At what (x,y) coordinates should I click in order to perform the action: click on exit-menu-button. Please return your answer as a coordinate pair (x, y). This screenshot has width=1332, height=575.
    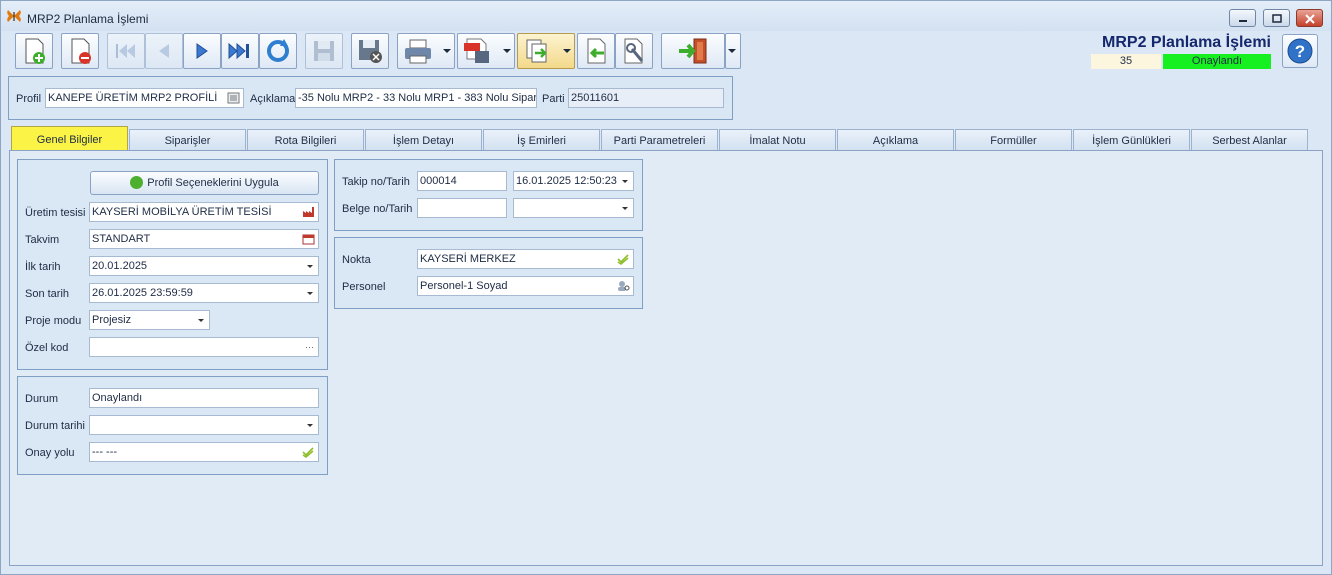
    Looking at the image, I should click on (733, 51).